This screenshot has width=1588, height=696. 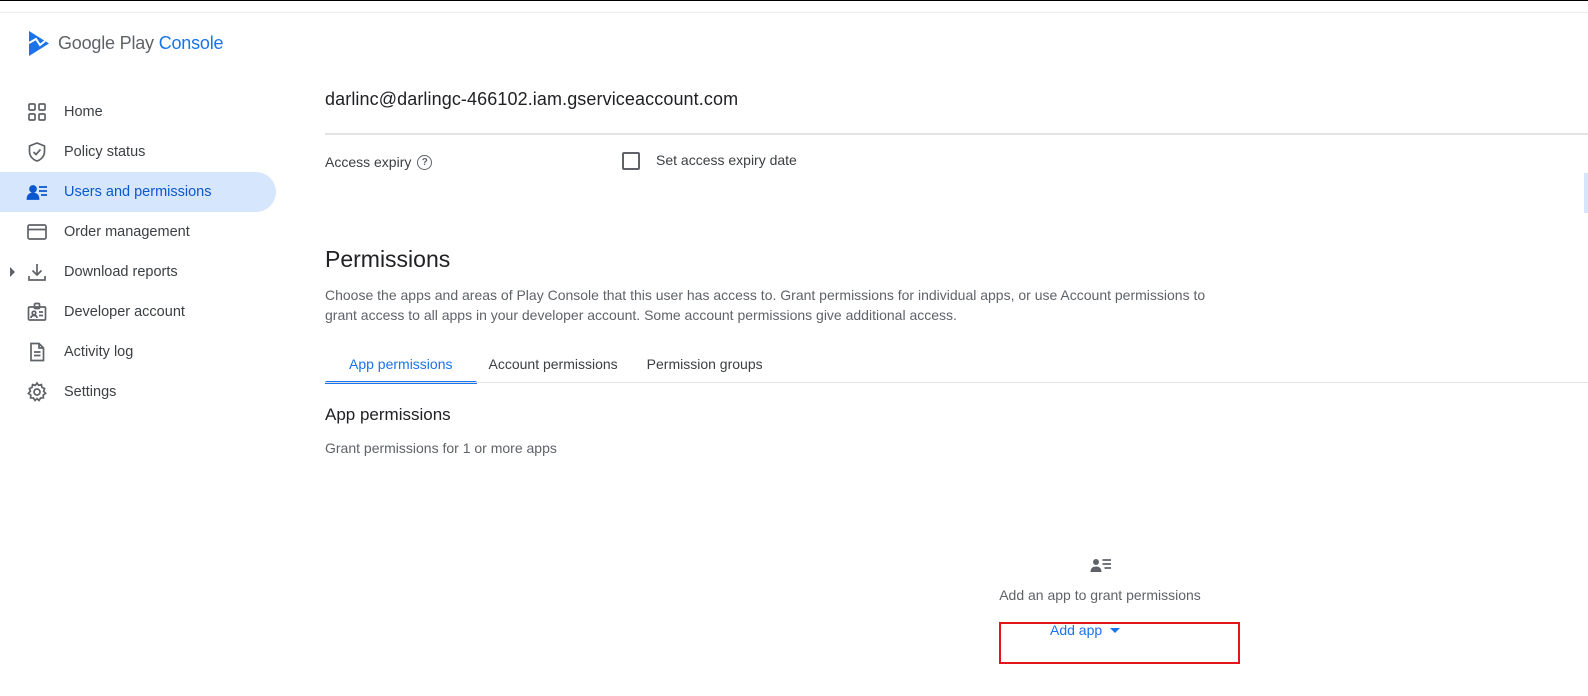 What do you see at coordinates (1119, 643) in the screenshot?
I see `highlight-annotation-box` at bounding box center [1119, 643].